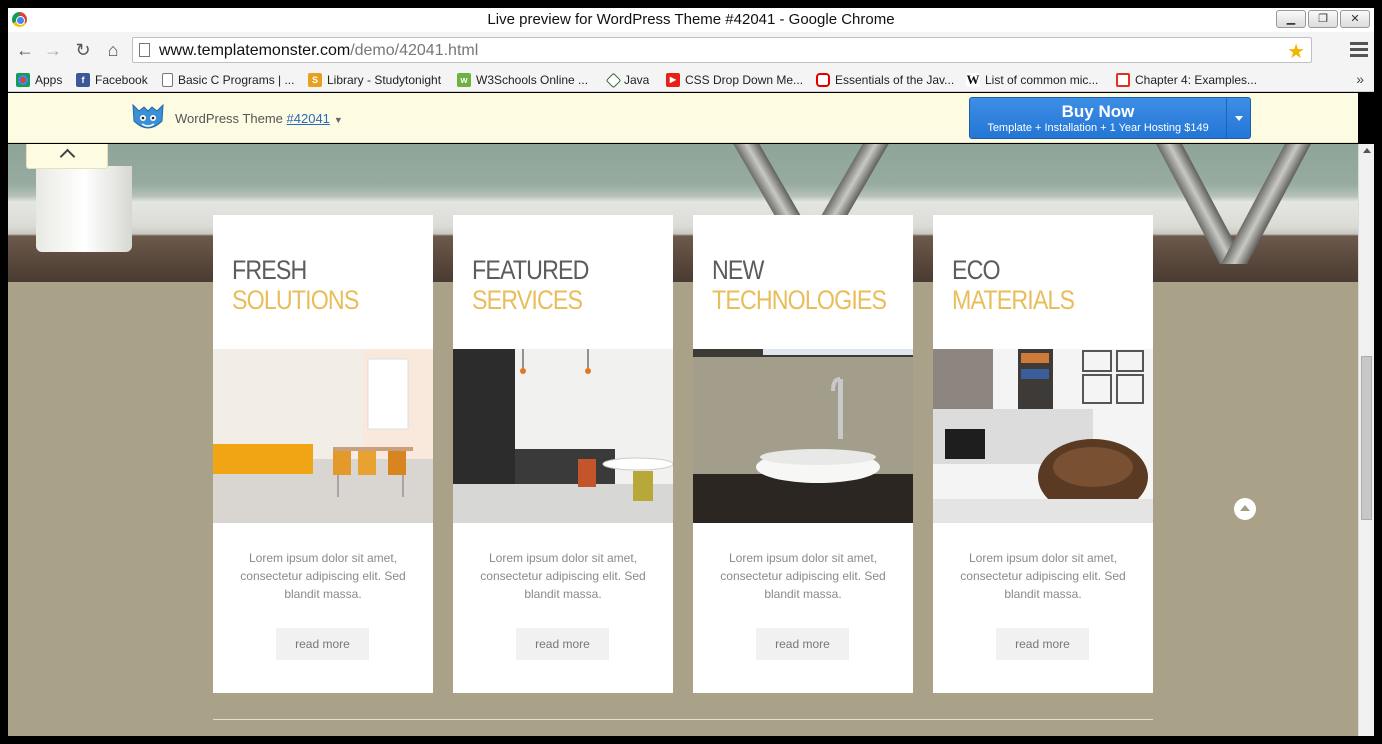  What do you see at coordinates (1291, 19) in the screenshot?
I see `minimize-button: ▁` at bounding box center [1291, 19].